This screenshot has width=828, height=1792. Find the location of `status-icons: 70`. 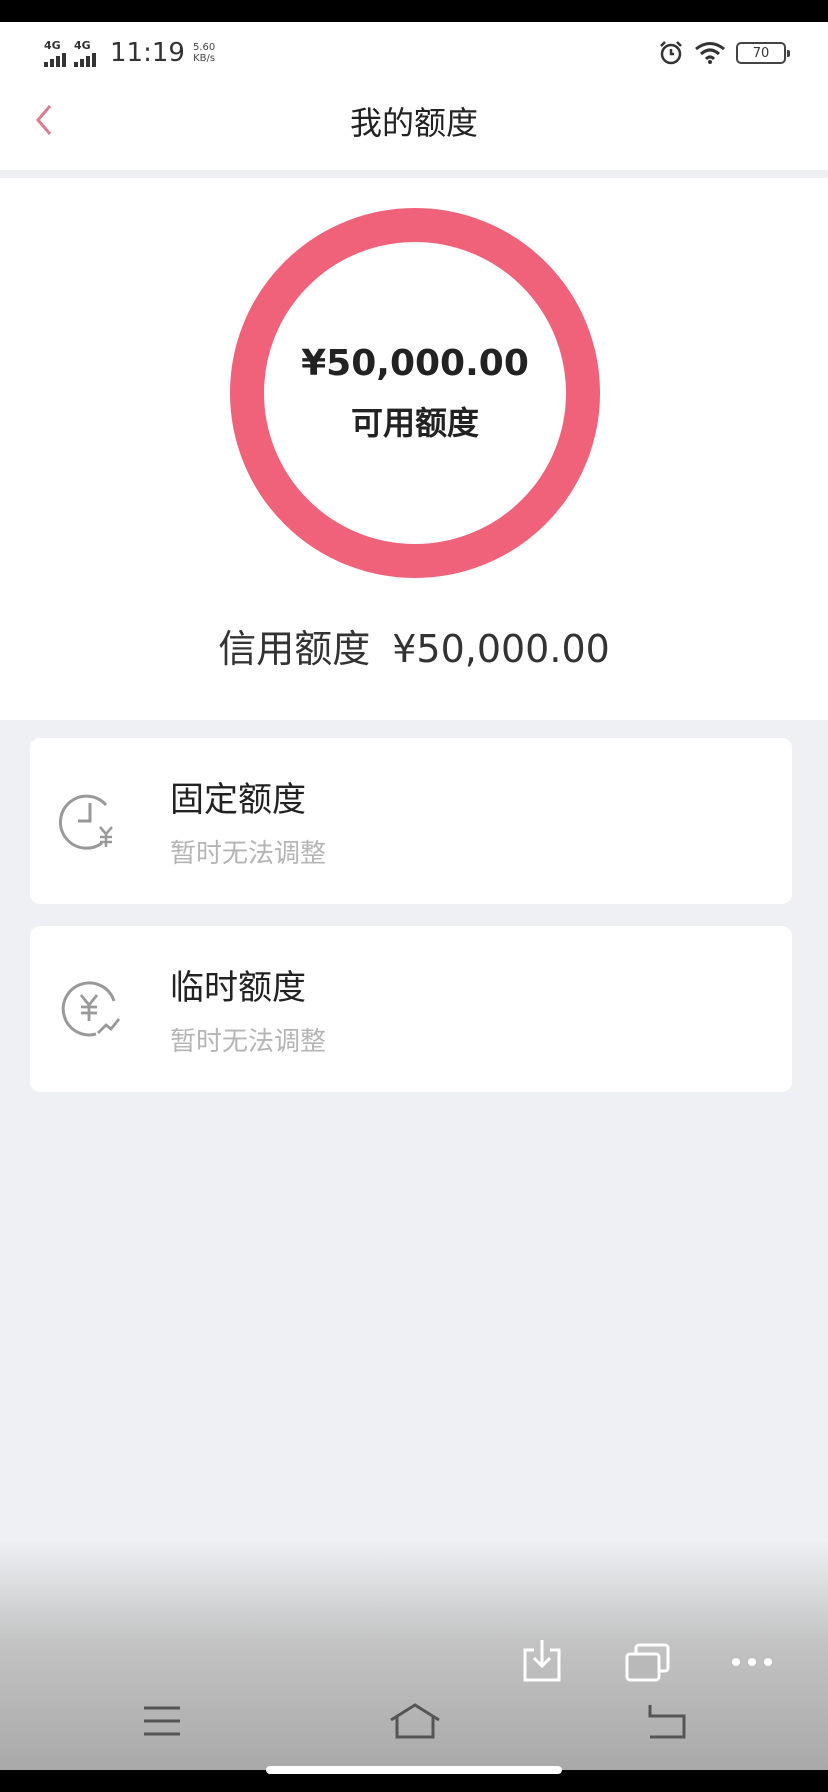

status-icons: 70 is located at coordinates (724, 53).